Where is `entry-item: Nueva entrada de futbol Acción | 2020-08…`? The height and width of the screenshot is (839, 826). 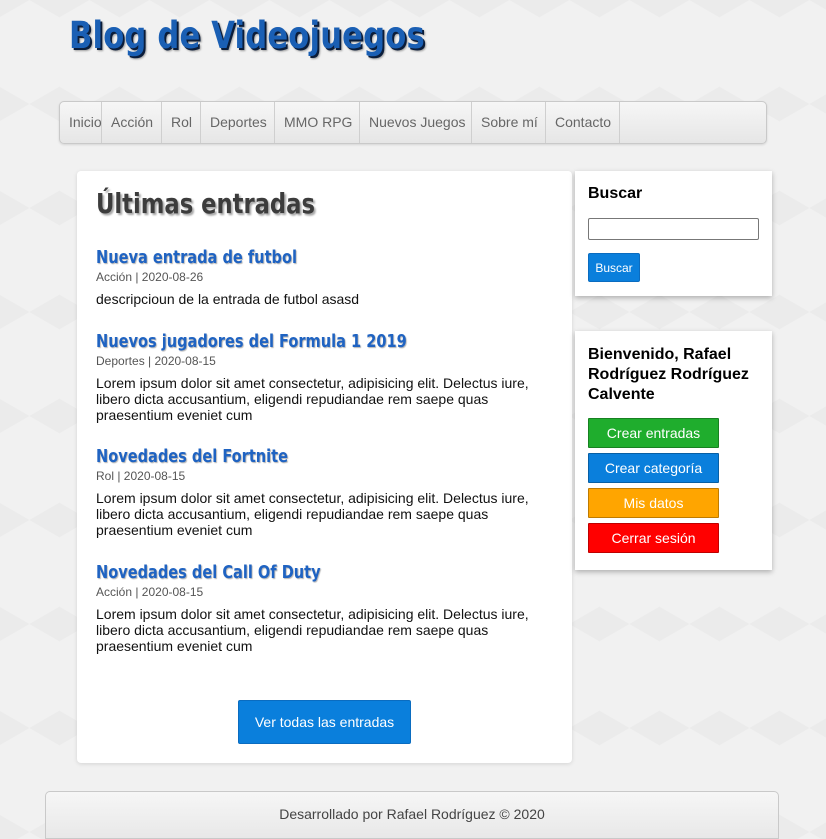
entry-item: Nueva entrada de futbol Acción | 2020-08… is located at coordinates (326, 277).